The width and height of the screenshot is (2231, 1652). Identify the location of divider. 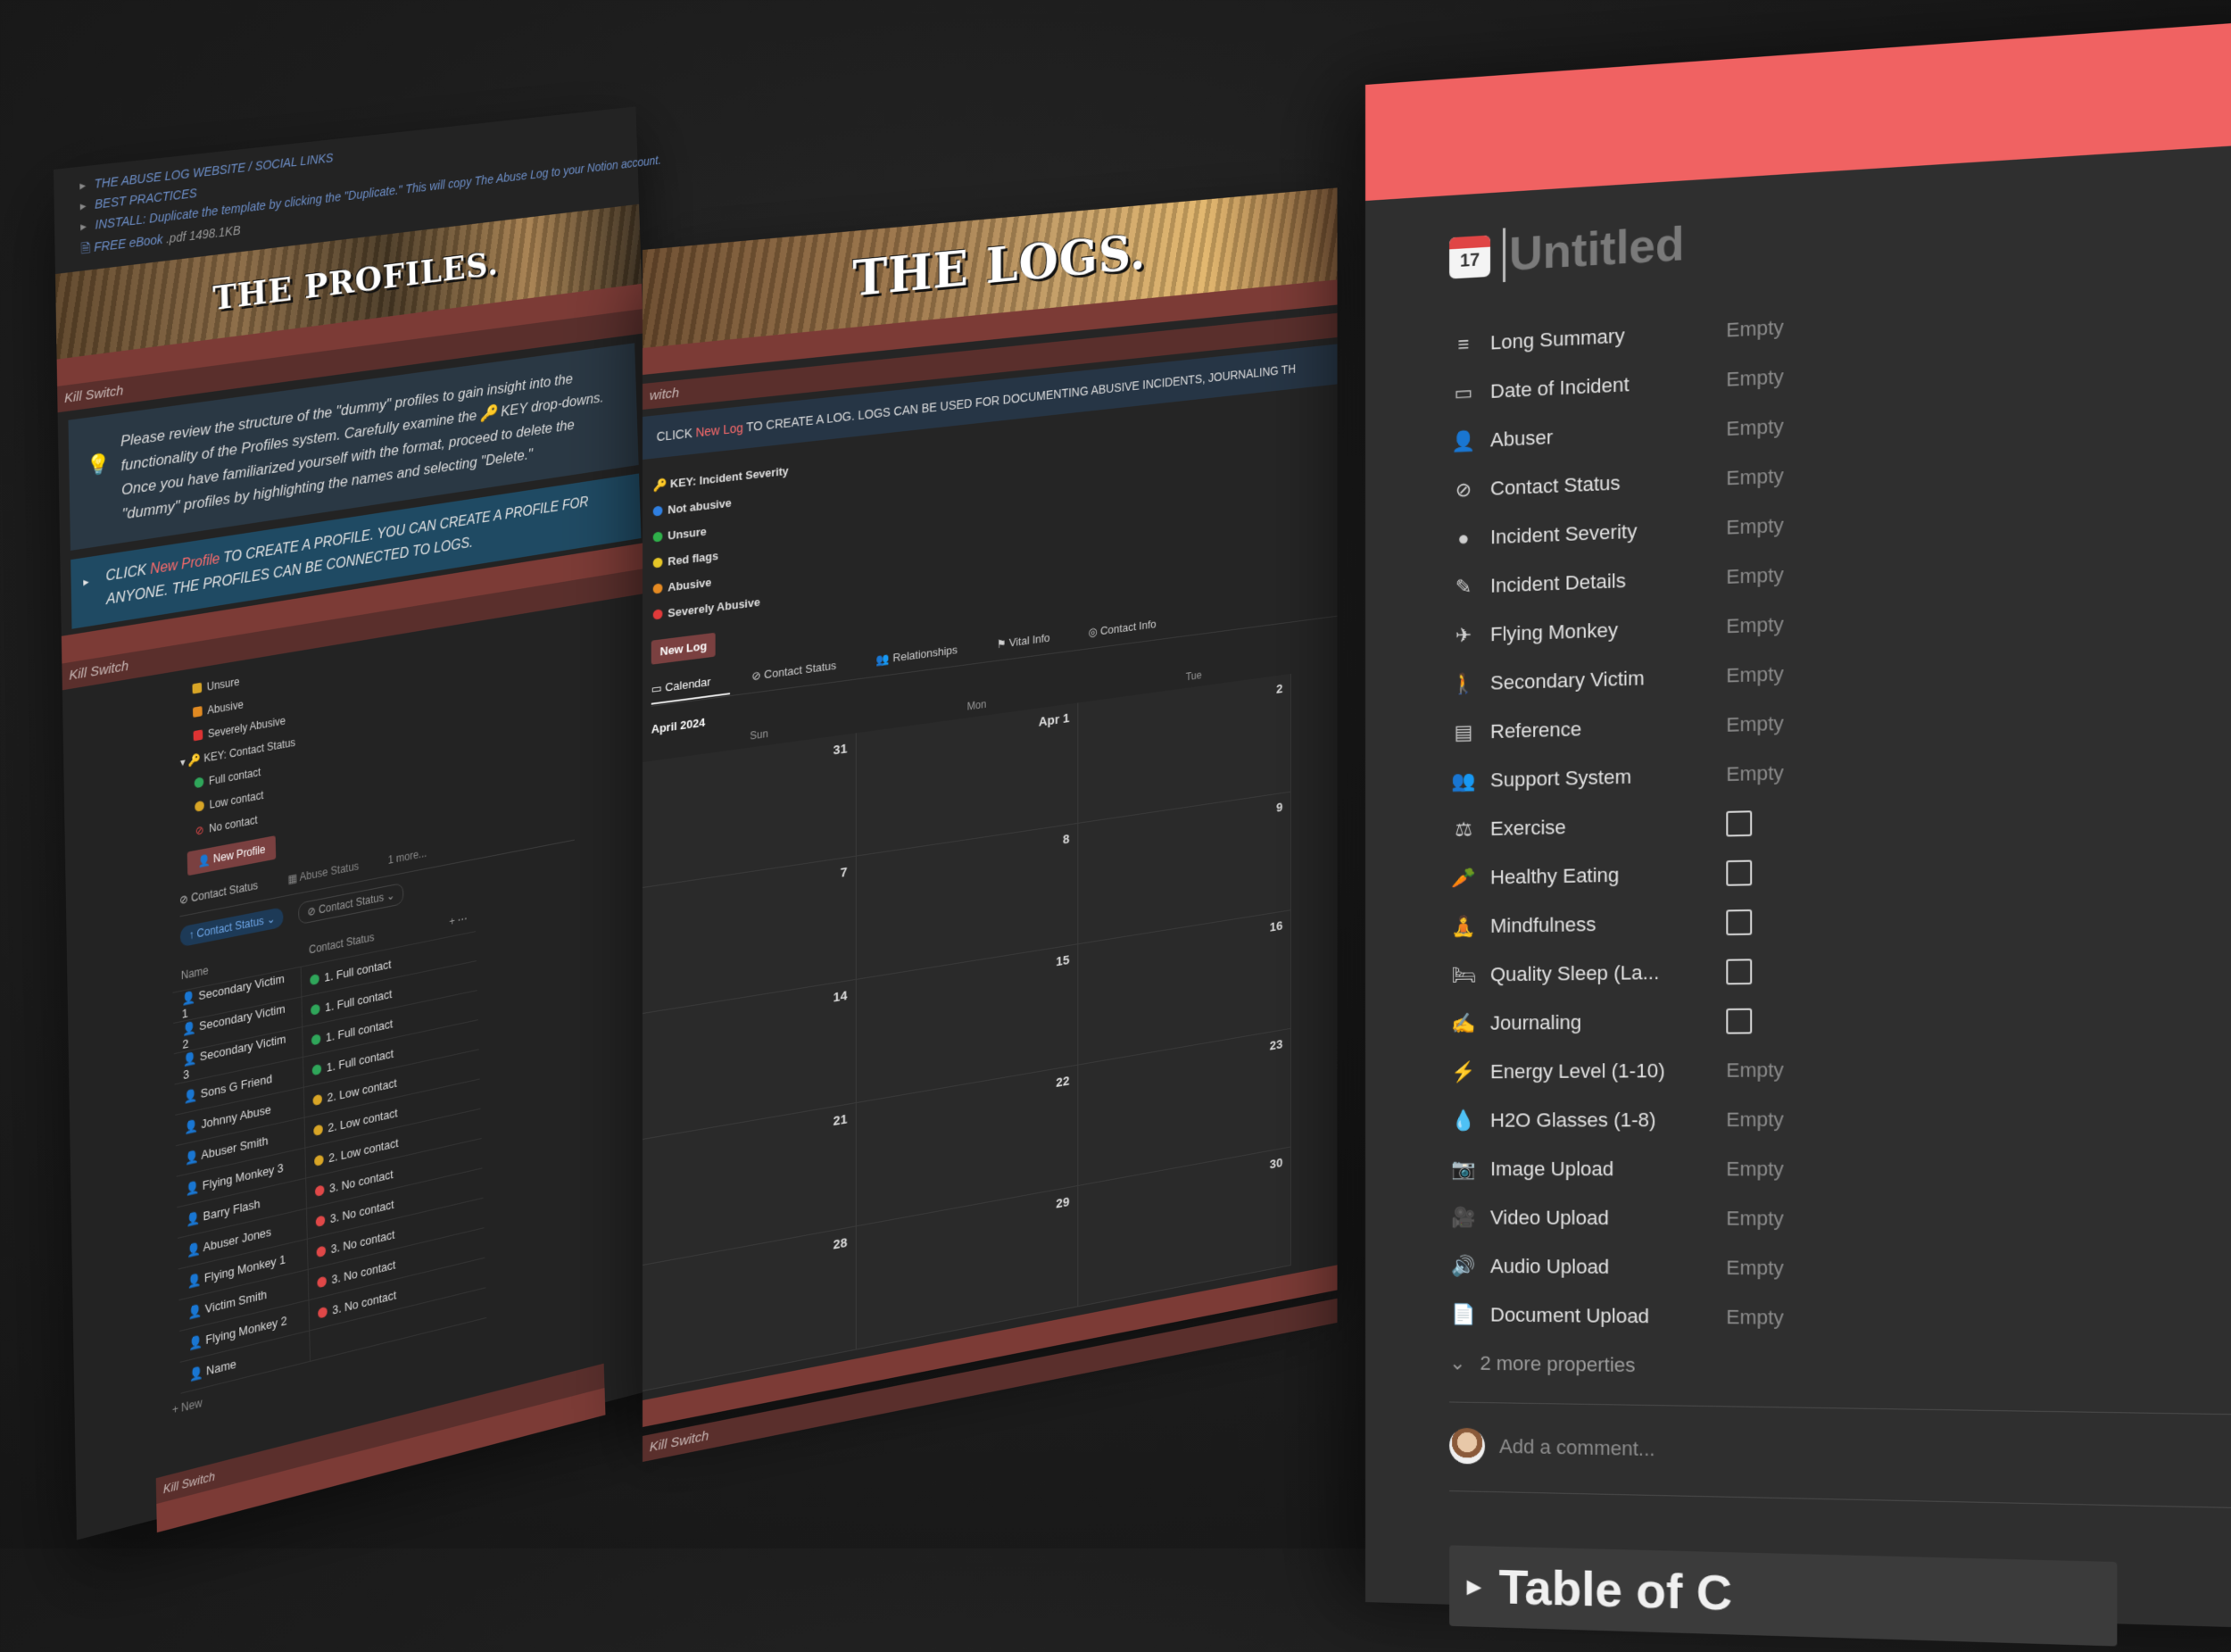
(1840, 1500).